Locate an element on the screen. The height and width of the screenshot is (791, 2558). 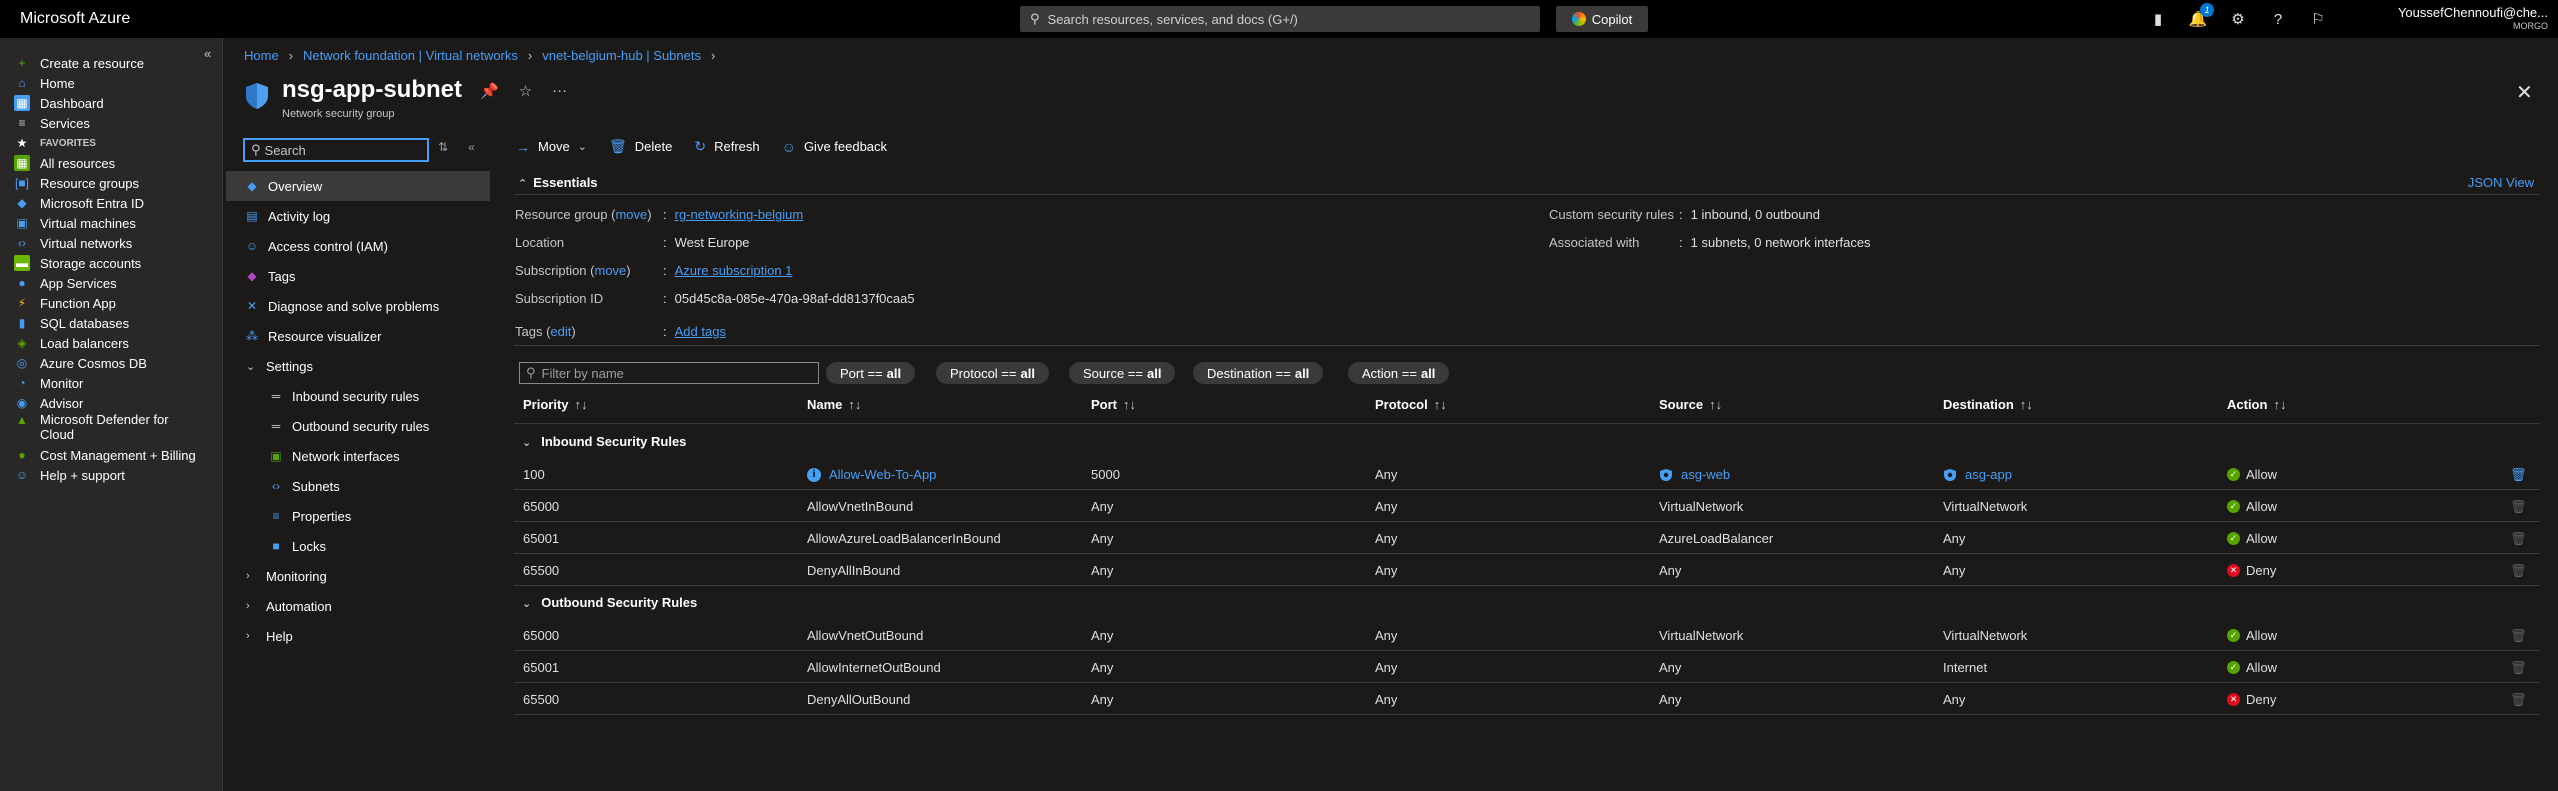
resource-menu-item-help: › Help is located at coordinates (358, 636).